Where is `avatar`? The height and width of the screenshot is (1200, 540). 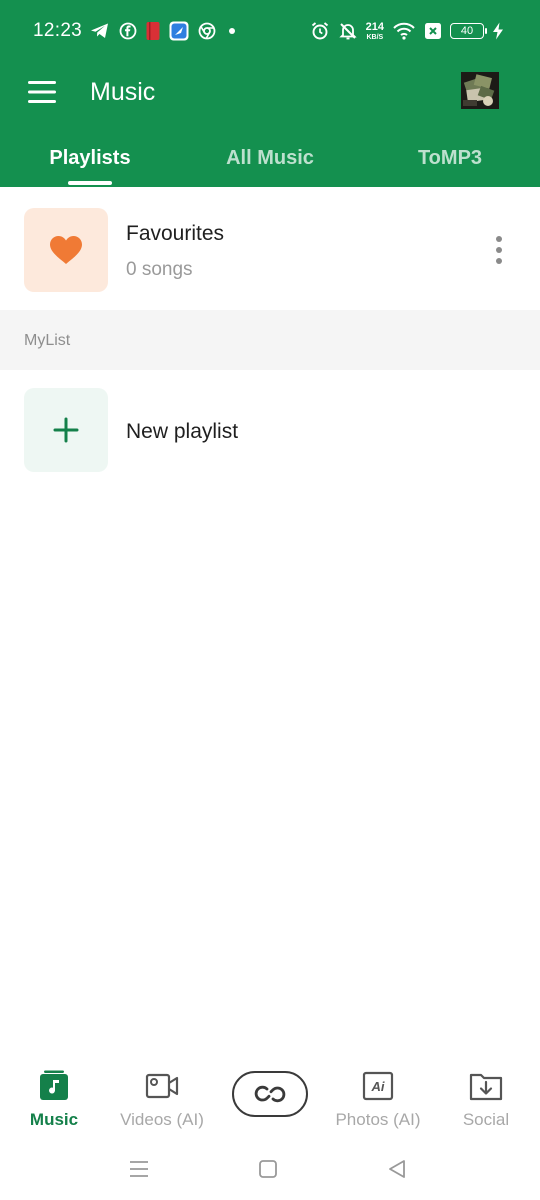
avatar is located at coordinates (480, 90).